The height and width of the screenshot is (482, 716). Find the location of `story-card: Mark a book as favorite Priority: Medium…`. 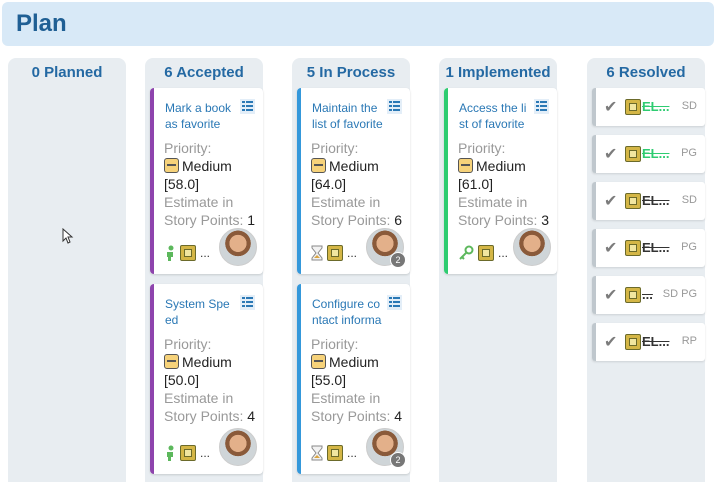

story-card: Mark a book as favorite Priority: Medium… is located at coordinates (206, 181).